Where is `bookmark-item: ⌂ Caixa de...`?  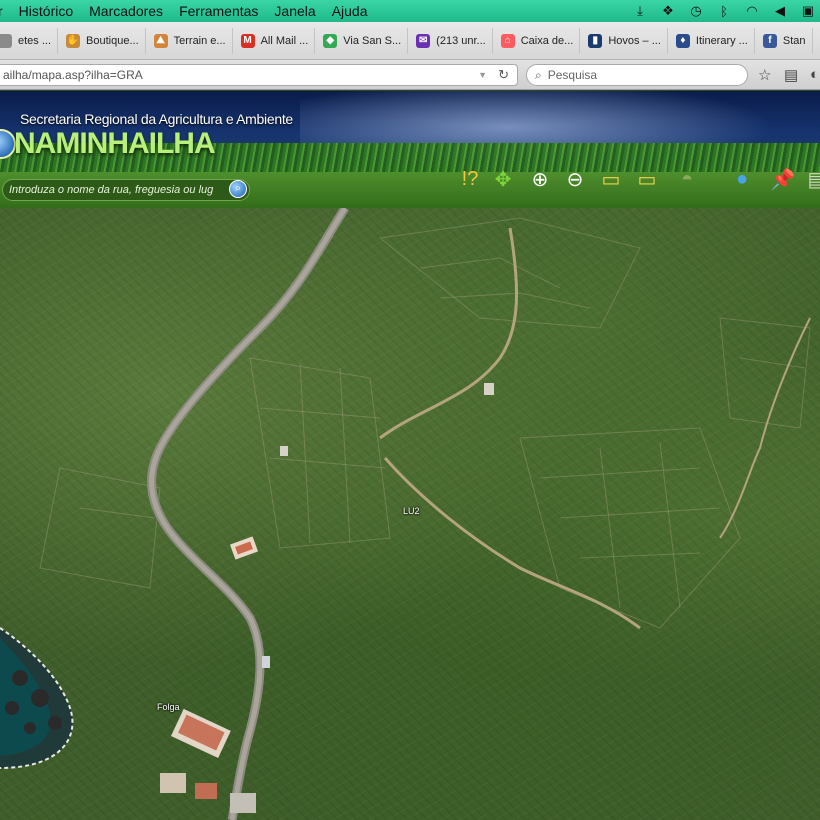 bookmark-item: ⌂ Caixa de... is located at coordinates (538, 40).